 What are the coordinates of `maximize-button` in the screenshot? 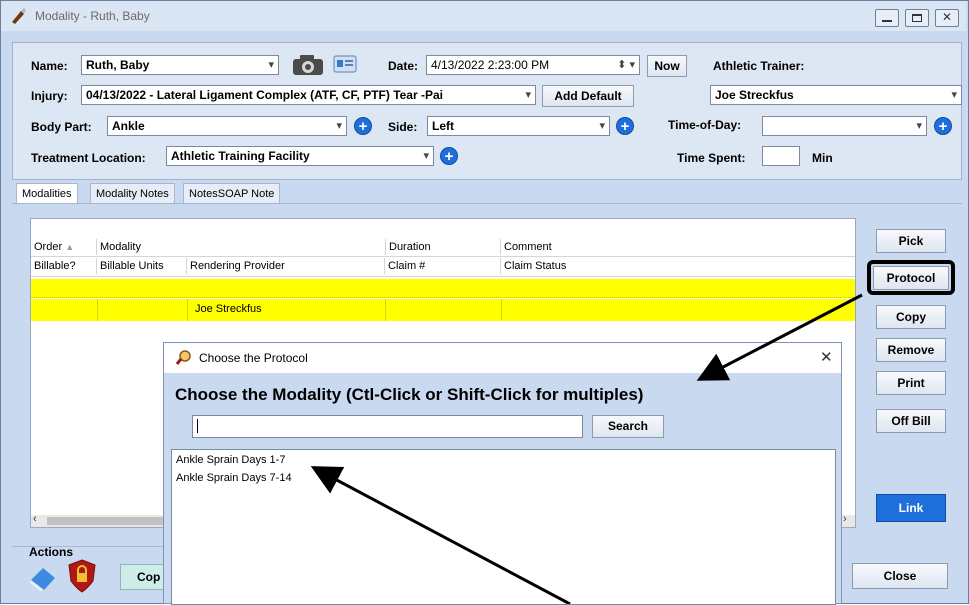 It's located at (917, 18).